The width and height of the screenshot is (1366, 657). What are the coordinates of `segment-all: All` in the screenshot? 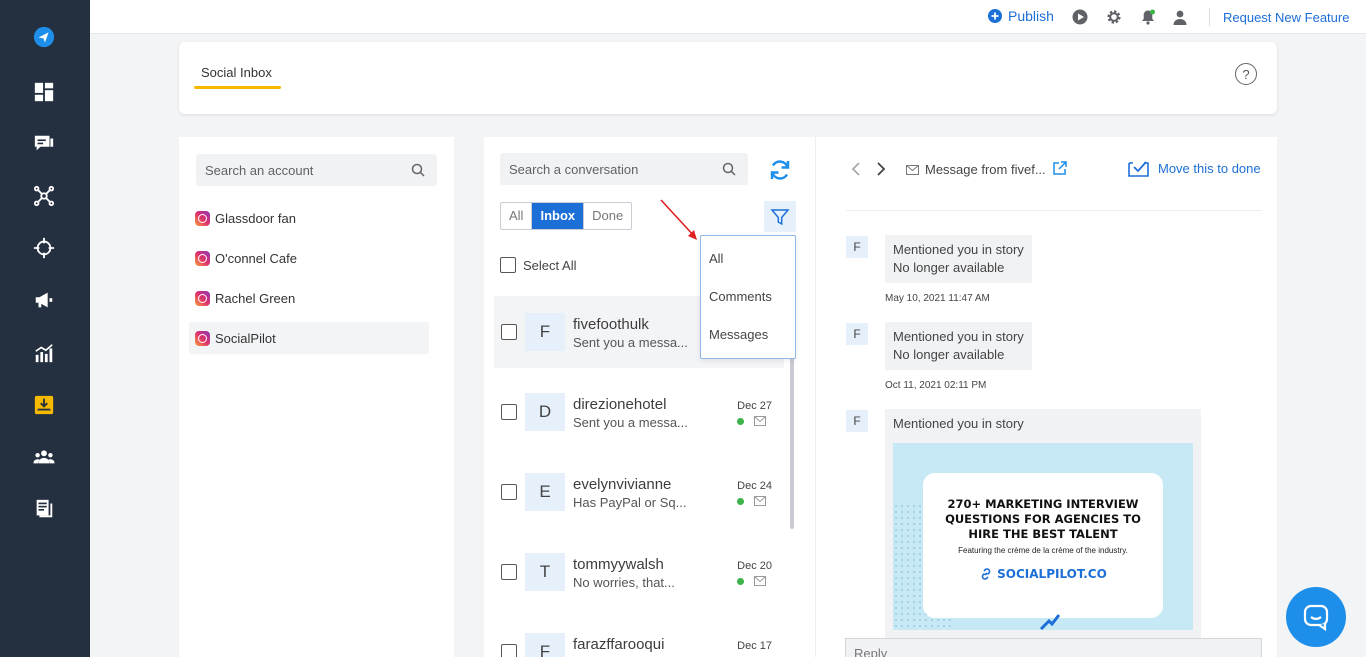 It's located at (516, 216).